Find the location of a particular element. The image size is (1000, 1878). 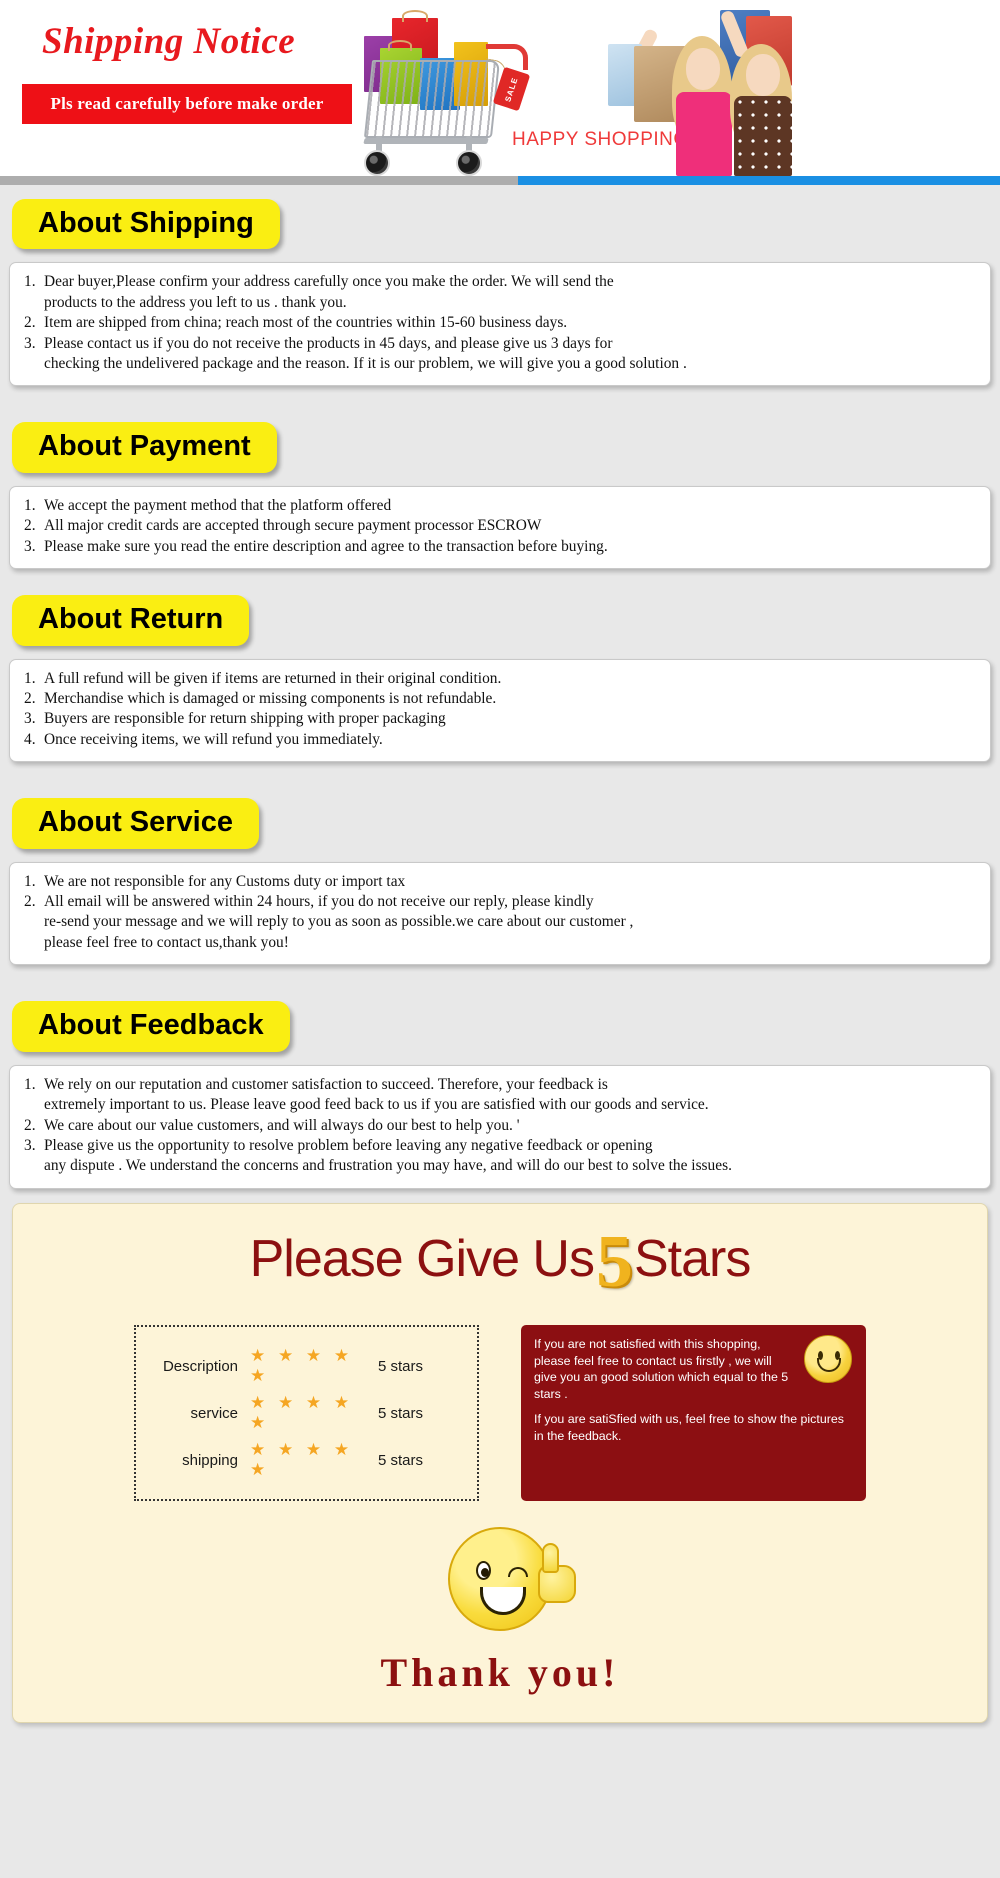

badge-about-return: About Return is located at coordinates (131, 620).